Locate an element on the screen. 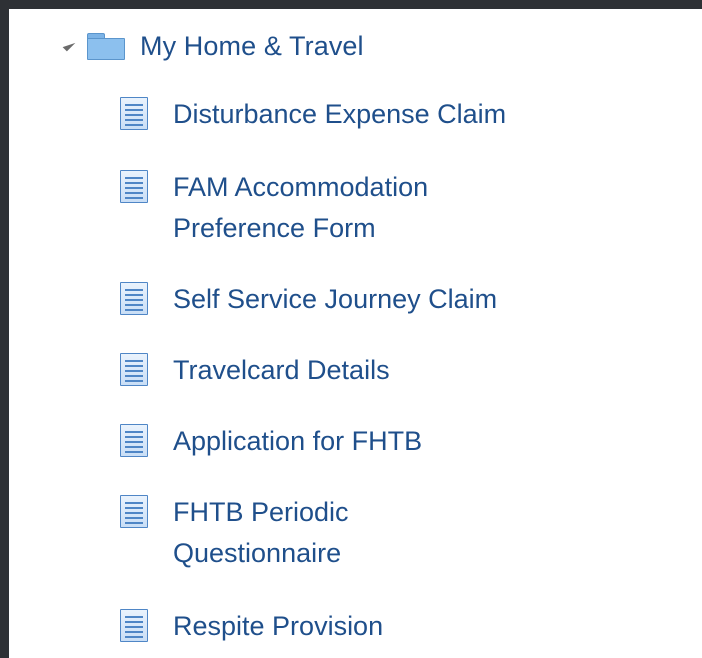 The image size is (702, 658). tree-item-label: Travelcard Details is located at coordinates (383, 370).